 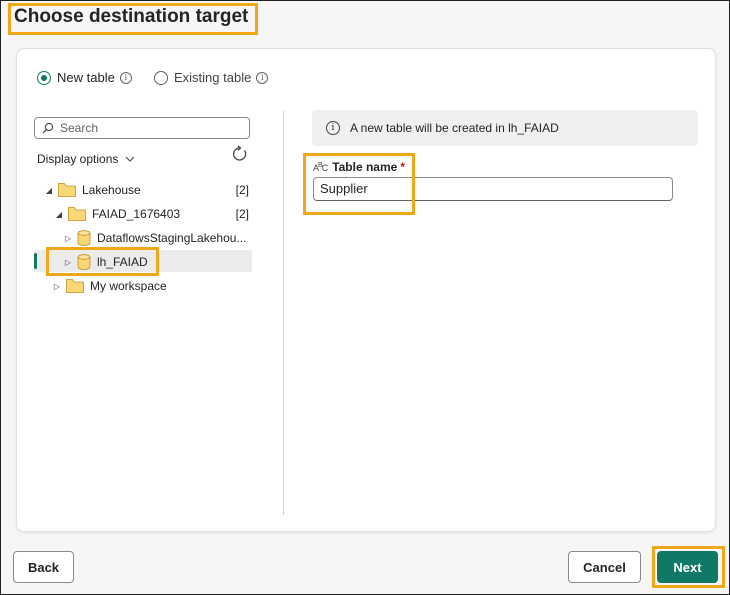 I want to click on tree-item-lh-faiad: ▷ lh_FAIAD, so click(x=157, y=262).